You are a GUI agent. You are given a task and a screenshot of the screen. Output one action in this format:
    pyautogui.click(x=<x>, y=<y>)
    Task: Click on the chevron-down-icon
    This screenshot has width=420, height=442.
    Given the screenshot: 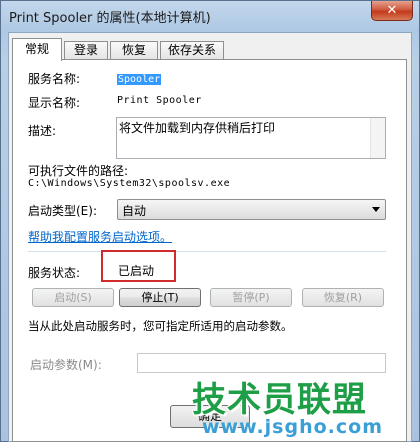 What is the action you would take?
    pyautogui.click(x=376, y=209)
    